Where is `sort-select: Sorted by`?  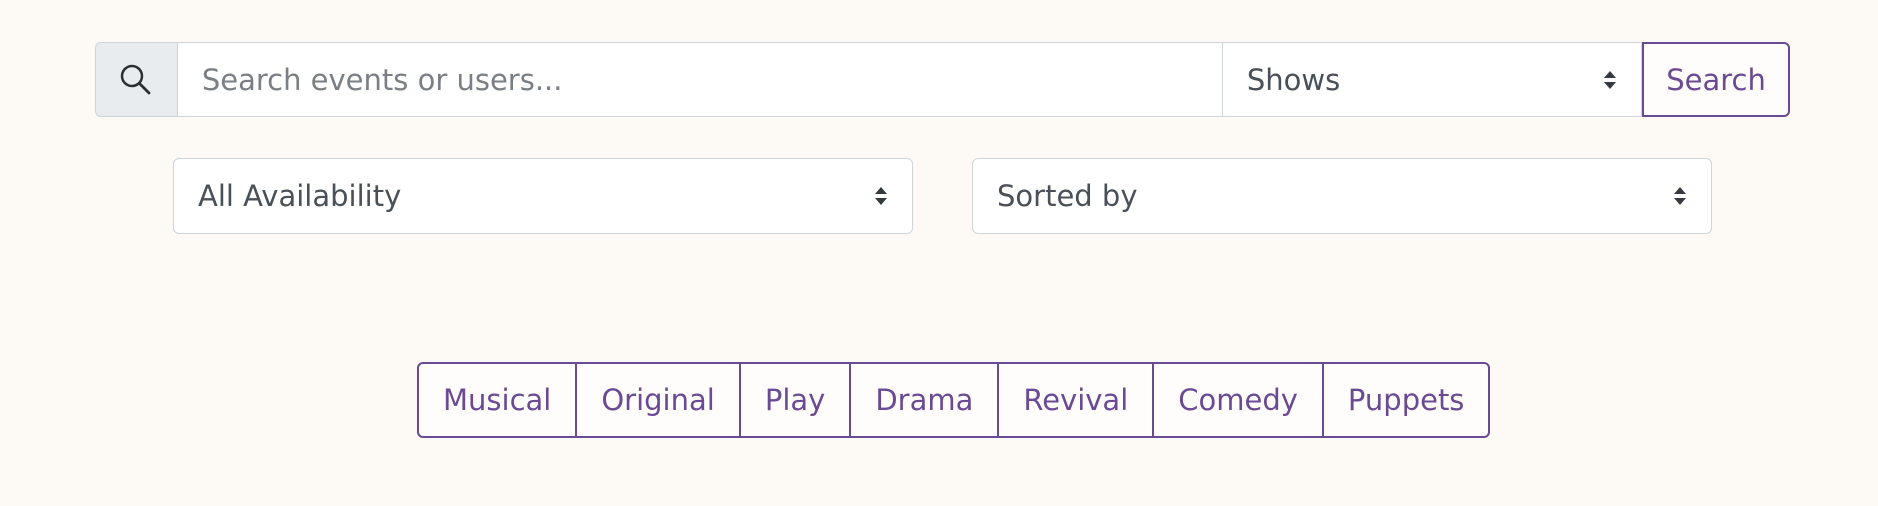
sort-select: Sorted by is located at coordinates (1342, 196).